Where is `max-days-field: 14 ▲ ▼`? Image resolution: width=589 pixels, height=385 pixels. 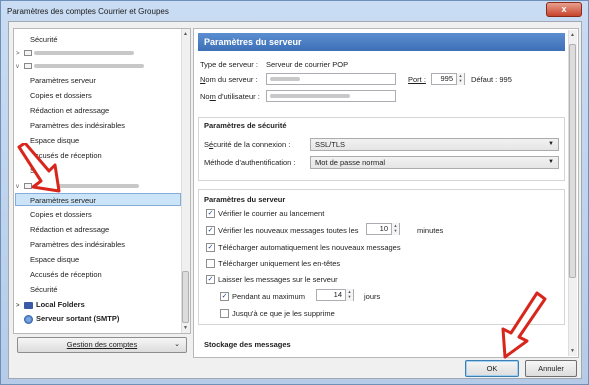 max-days-field: 14 ▲ ▼ is located at coordinates (335, 295).